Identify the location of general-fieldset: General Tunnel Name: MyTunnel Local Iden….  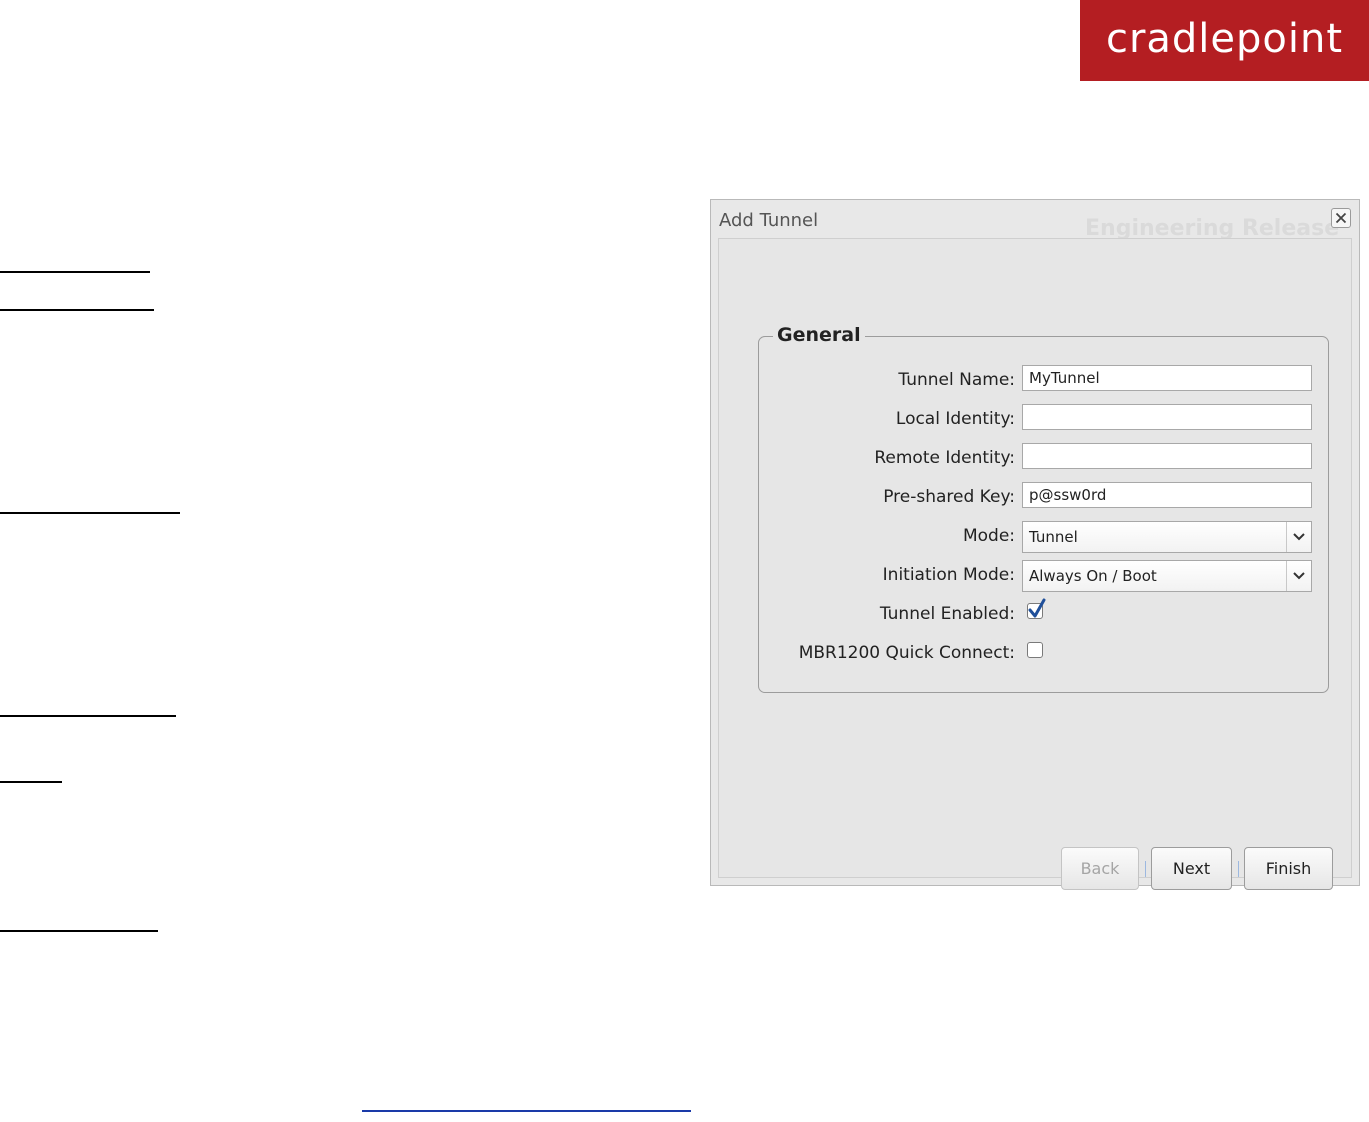
(1044, 508).